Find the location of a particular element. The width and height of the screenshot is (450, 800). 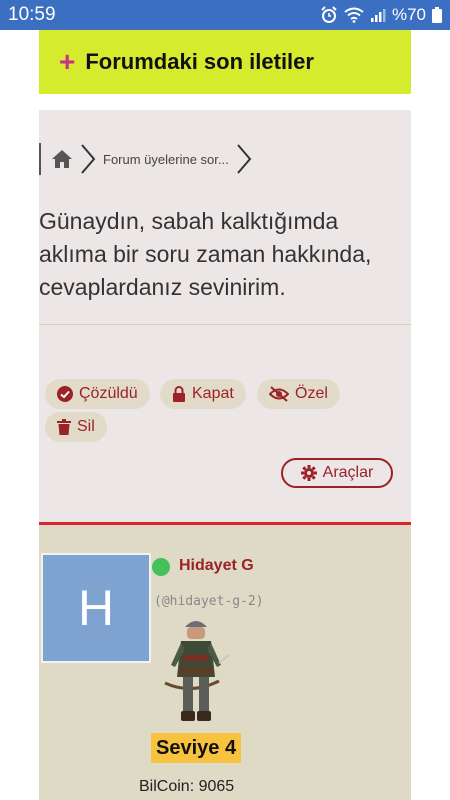

plus-icon: + is located at coordinates (67, 61).